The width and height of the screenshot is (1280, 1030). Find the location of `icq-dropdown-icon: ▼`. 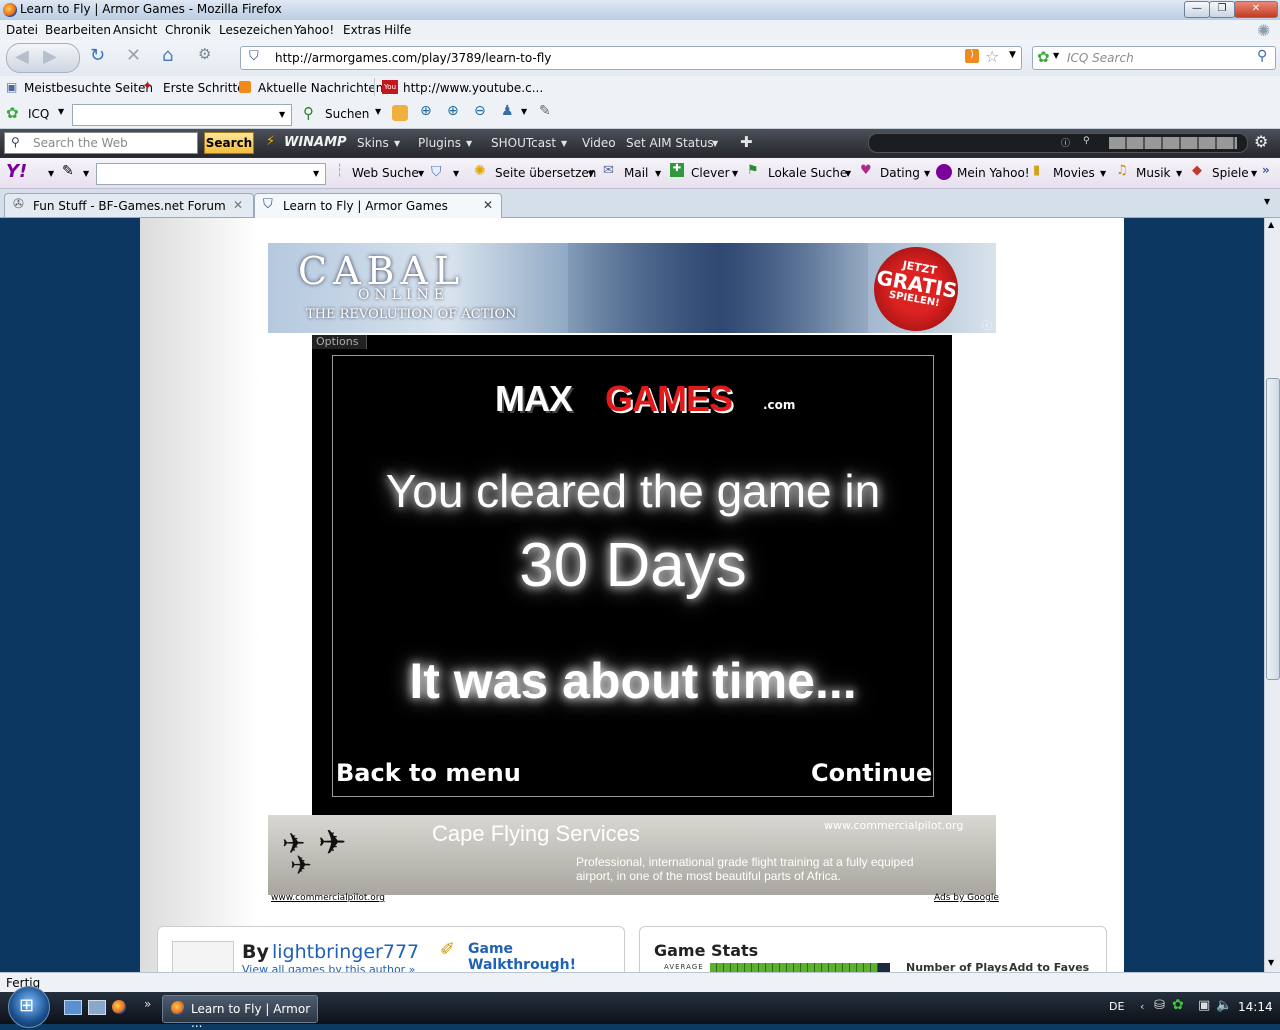

icq-dropdown-icon: ▼ is located at coordinates (61, 111).